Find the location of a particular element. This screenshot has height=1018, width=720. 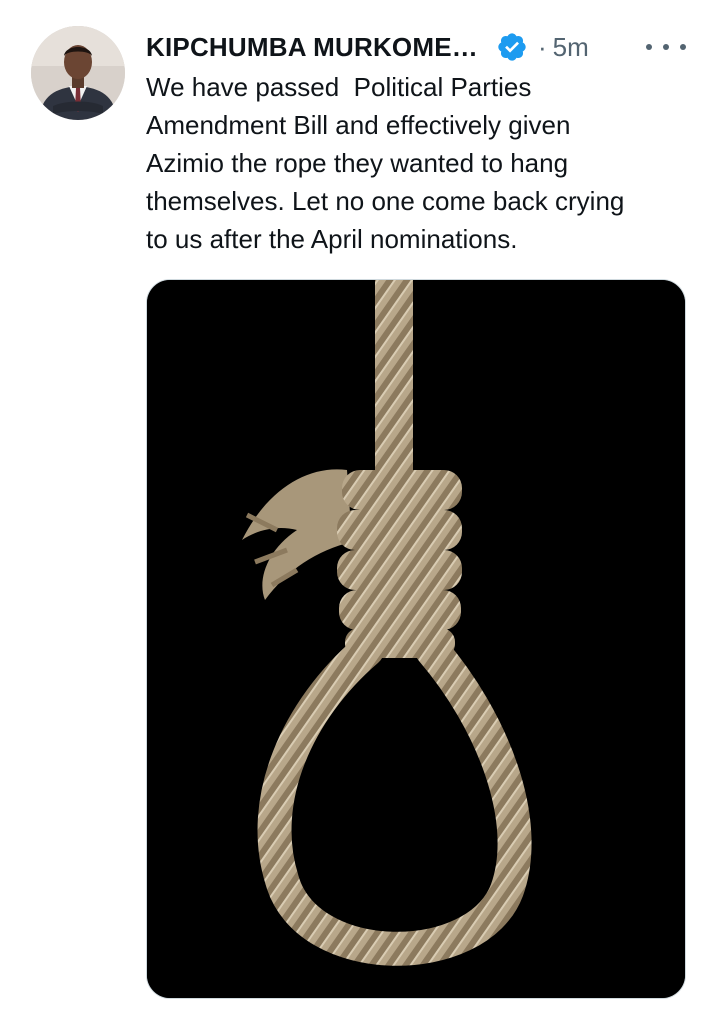

verified-badge-icon is located at coordinates (512, 47).